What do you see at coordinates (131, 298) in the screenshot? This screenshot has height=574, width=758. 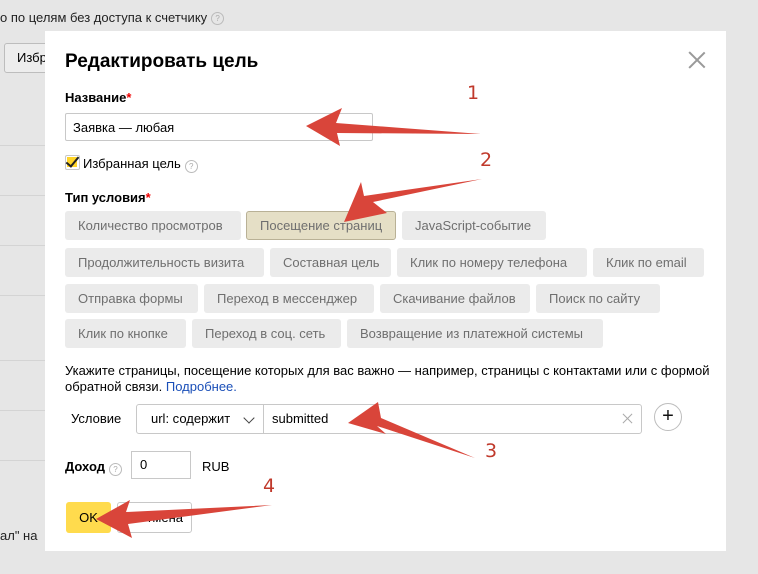 I see `condition-type-chip: Отправка формы` at bounding box center [131, 298].